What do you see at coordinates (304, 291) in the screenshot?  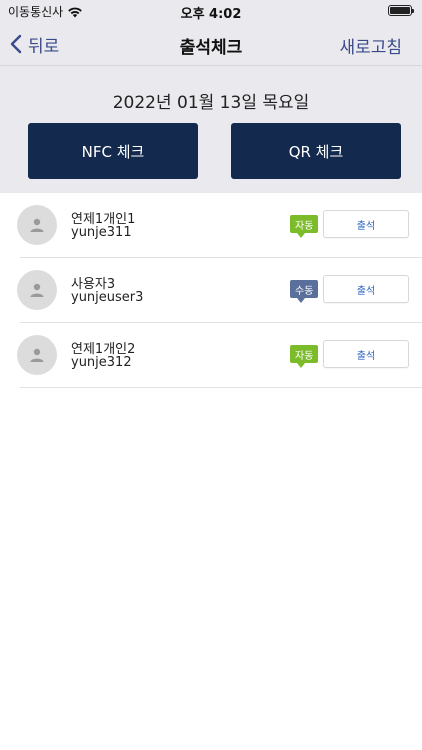 I see `mode-badge: 수동` at bounding box center [304, 291].